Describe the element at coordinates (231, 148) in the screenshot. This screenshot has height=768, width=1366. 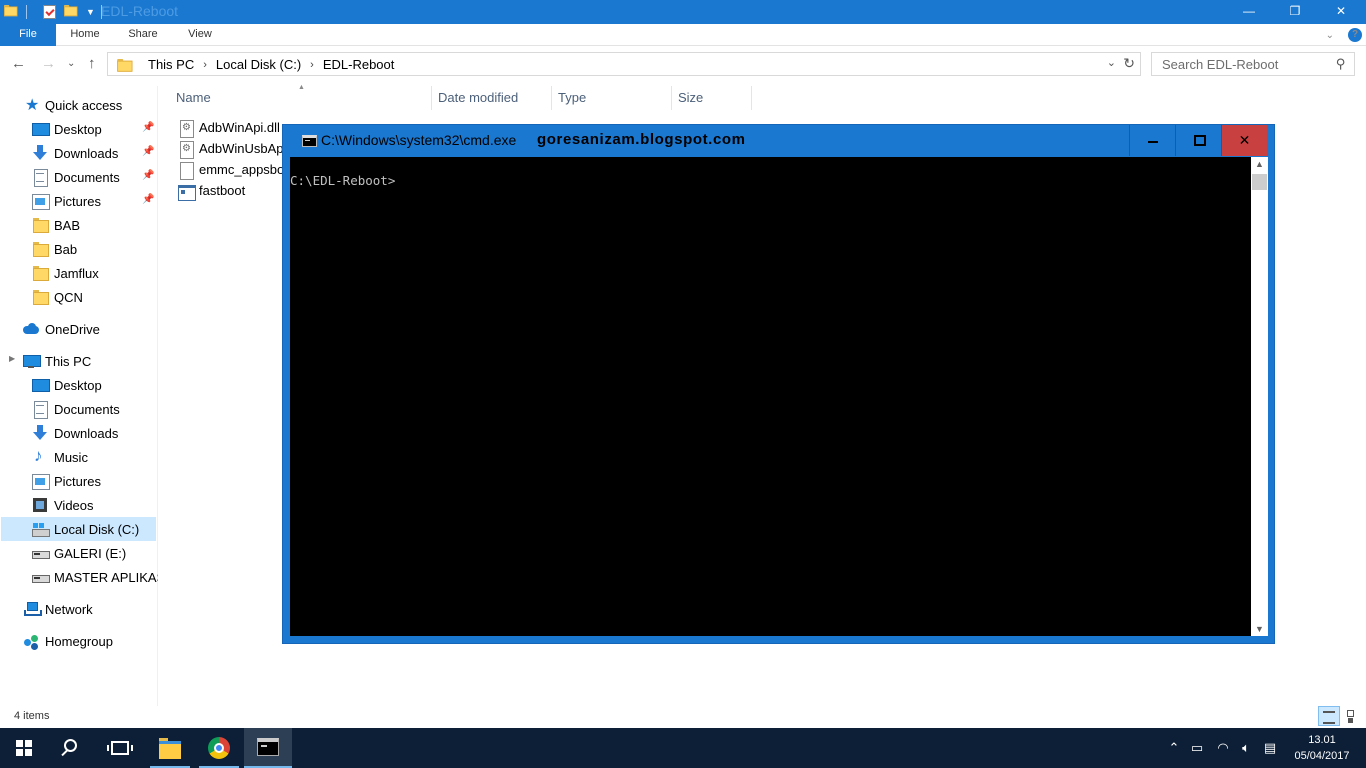
I see `file-row: AdbWinUsbAp` at that location.